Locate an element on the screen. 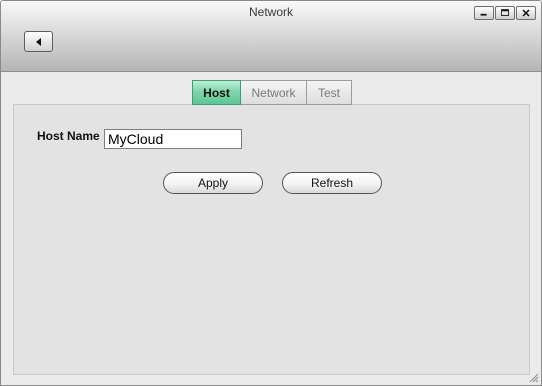  tab-bar: Host Network Test is located at coordinates (272, 92).